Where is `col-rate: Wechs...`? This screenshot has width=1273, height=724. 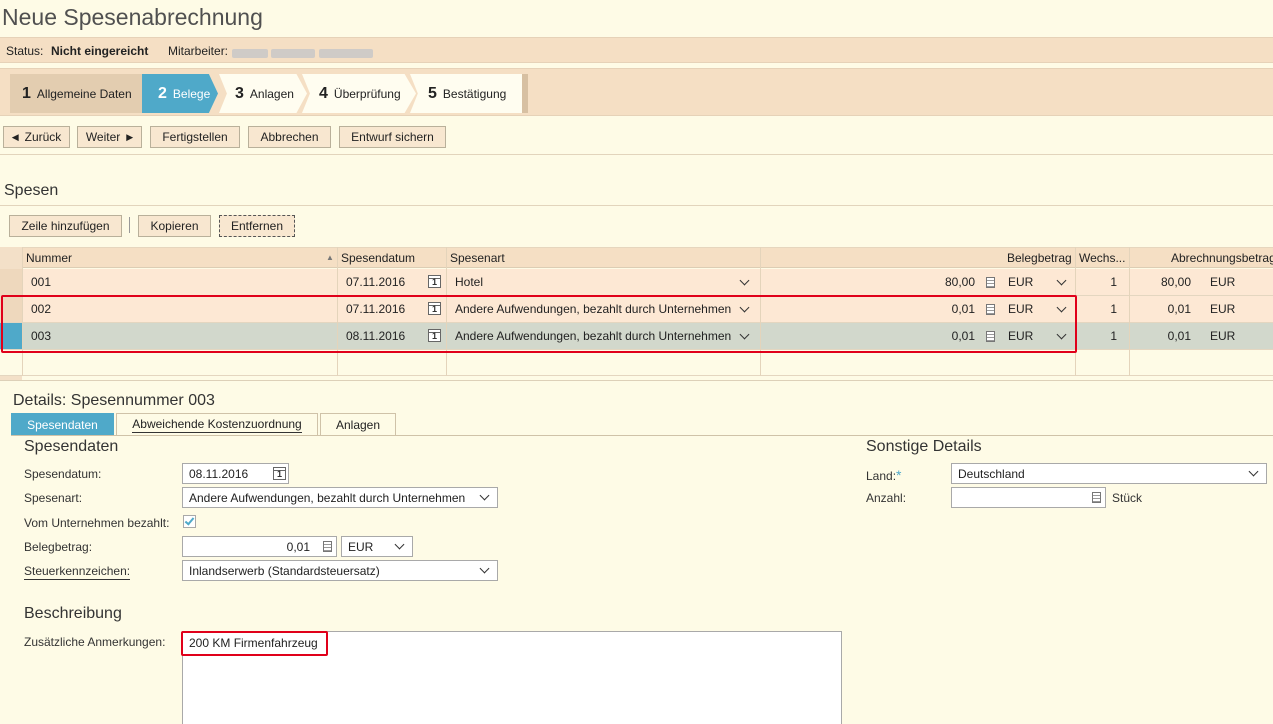 col-rate: Wechs... is located at coordinates (1102, 258).